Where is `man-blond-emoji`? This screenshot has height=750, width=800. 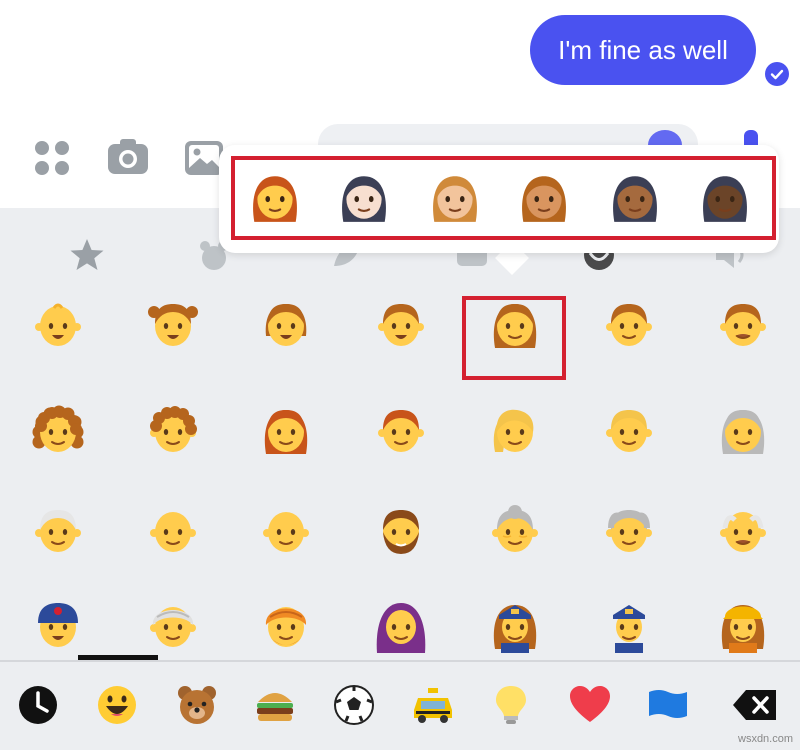
man-blond-emoji is located at coordinates (629, 430).